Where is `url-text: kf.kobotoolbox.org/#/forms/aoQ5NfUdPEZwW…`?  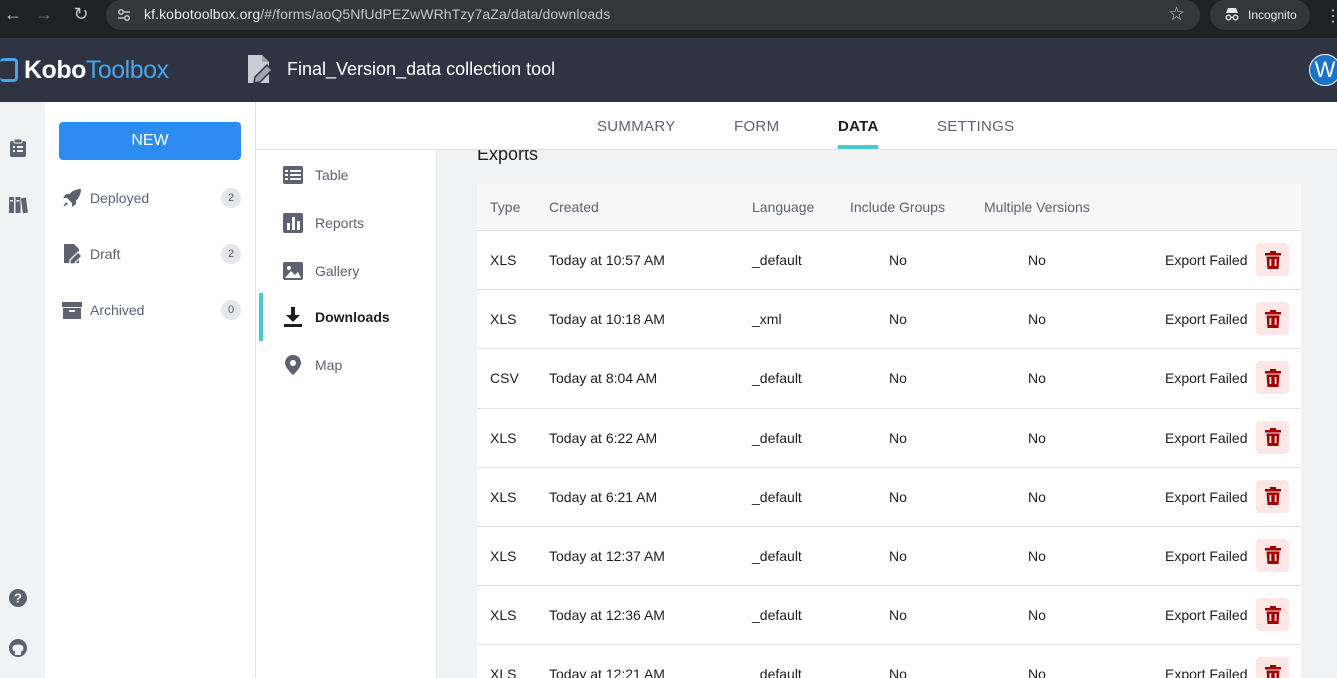 url-text: kf.kobotoolbox.org/#/forms/aoQ5NfUdPEZwW… is located at coordinates (377, 14).